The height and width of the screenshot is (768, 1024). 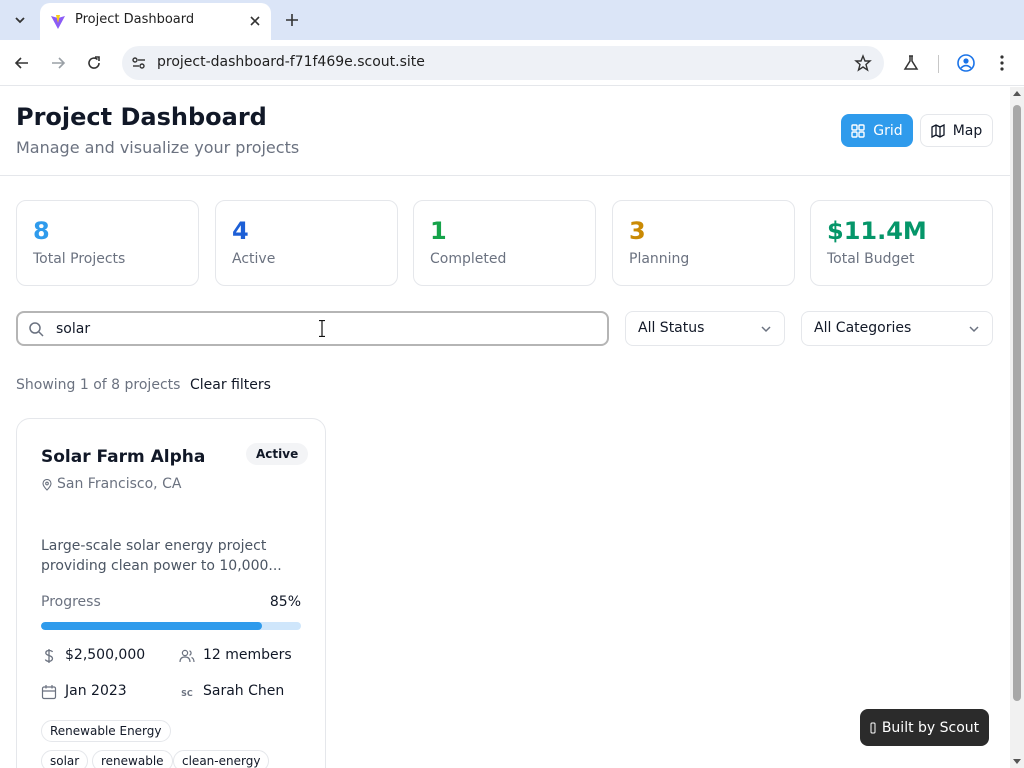 I want to click on results-count: Showing 1 of 8 projects, so click(x=98, y=385).